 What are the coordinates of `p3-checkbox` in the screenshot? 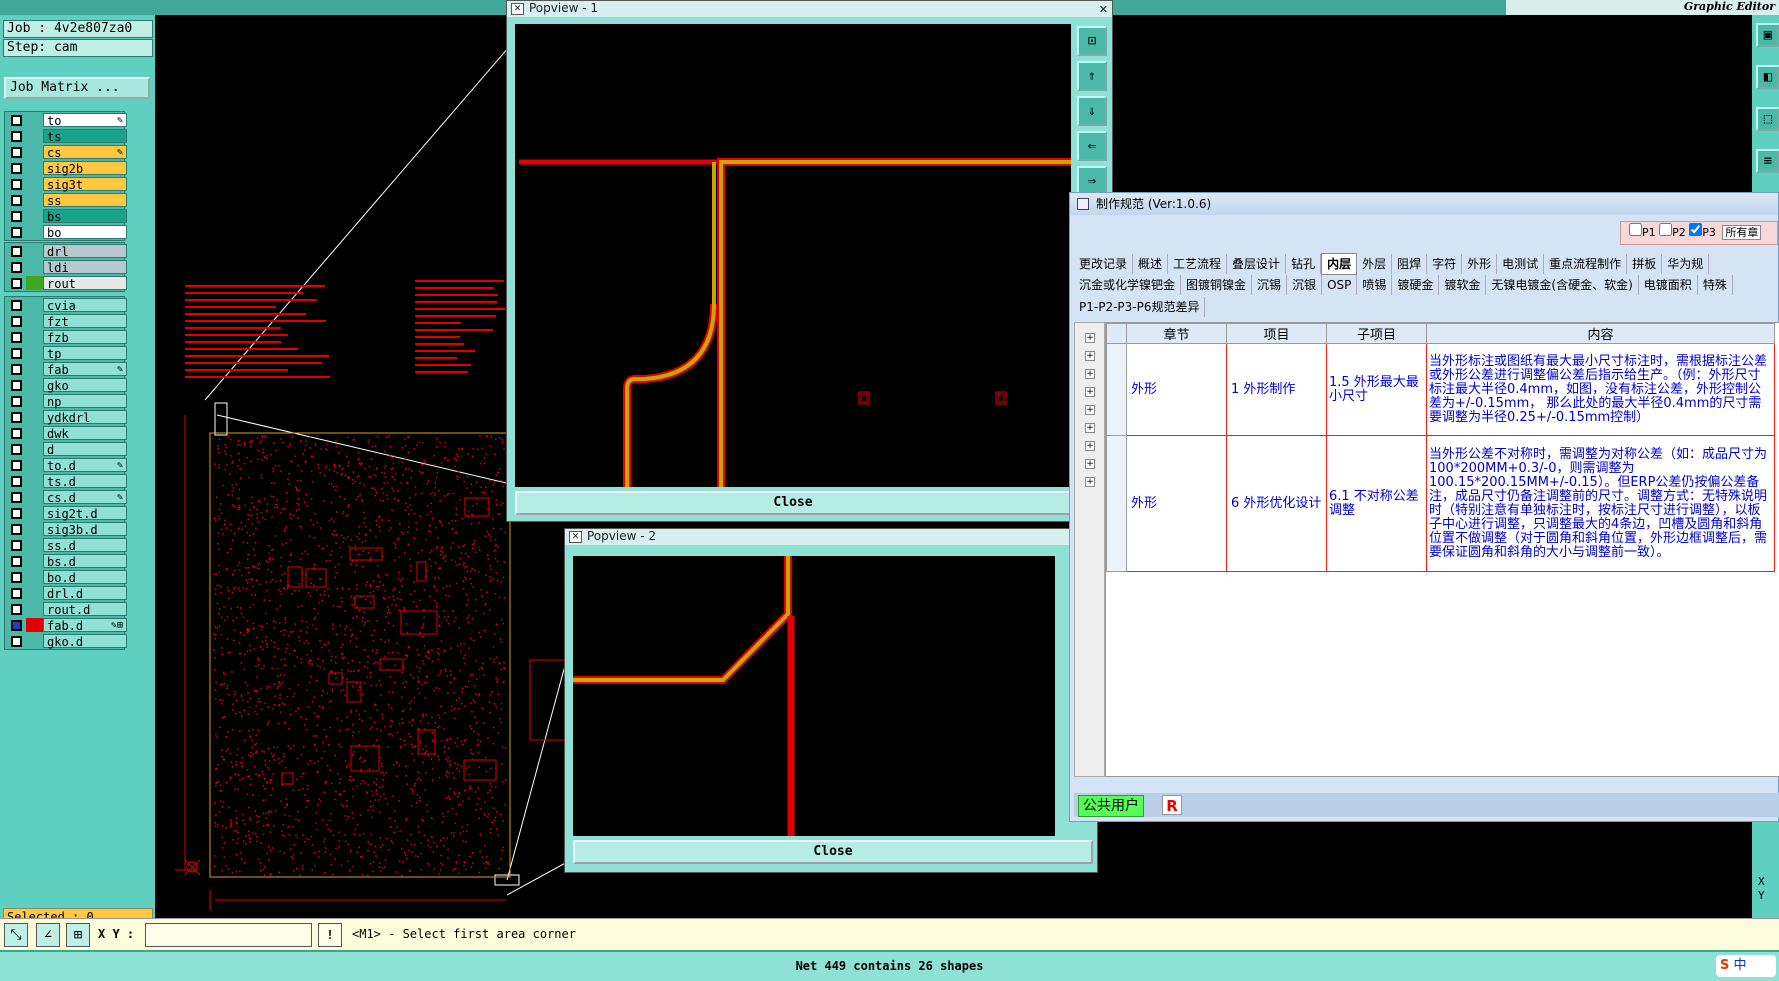 It's located at (1696, 229).